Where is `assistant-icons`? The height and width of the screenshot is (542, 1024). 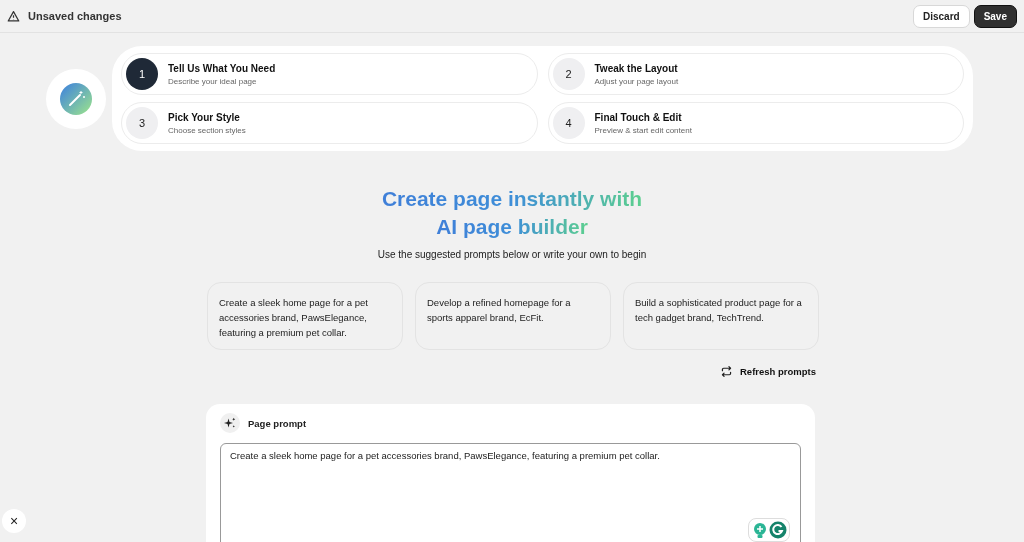
assistant-icons is located at coordinates (769, 530).